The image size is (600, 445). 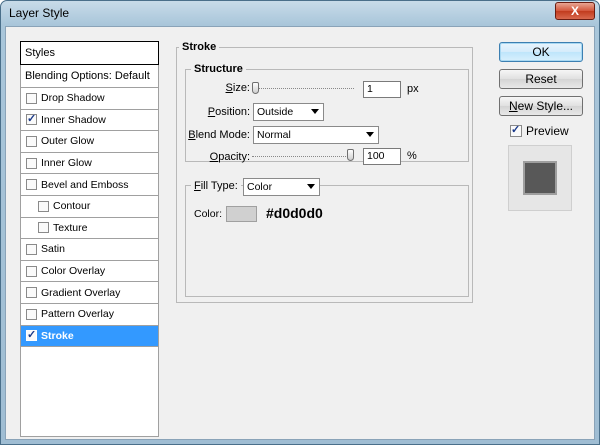 What do you see at coordinates (255, 88) in the screenshot?
I see `size-slider-thumb` at bounding box center [255, 88].